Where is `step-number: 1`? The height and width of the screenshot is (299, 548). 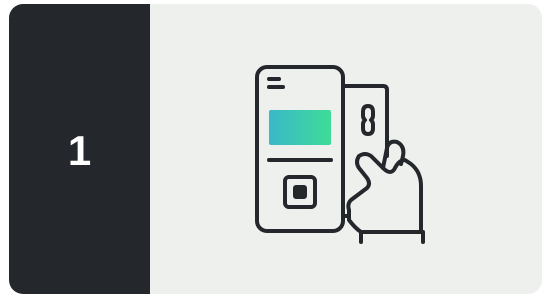
step-number: 1 is located at coordinates (79, 150).